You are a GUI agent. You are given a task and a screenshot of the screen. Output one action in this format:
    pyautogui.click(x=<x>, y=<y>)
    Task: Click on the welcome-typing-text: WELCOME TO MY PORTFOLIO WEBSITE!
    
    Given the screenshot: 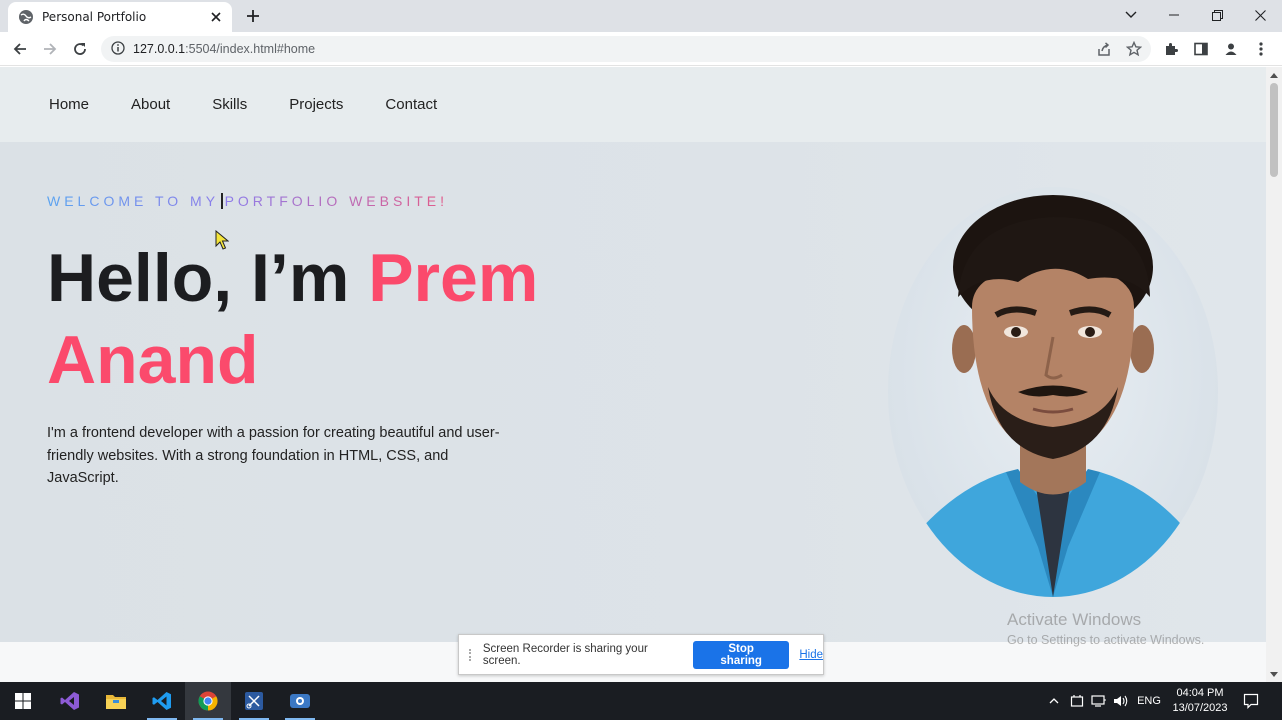 What is the action you would take?
    pyautogui.click(x=247, y=201)
    